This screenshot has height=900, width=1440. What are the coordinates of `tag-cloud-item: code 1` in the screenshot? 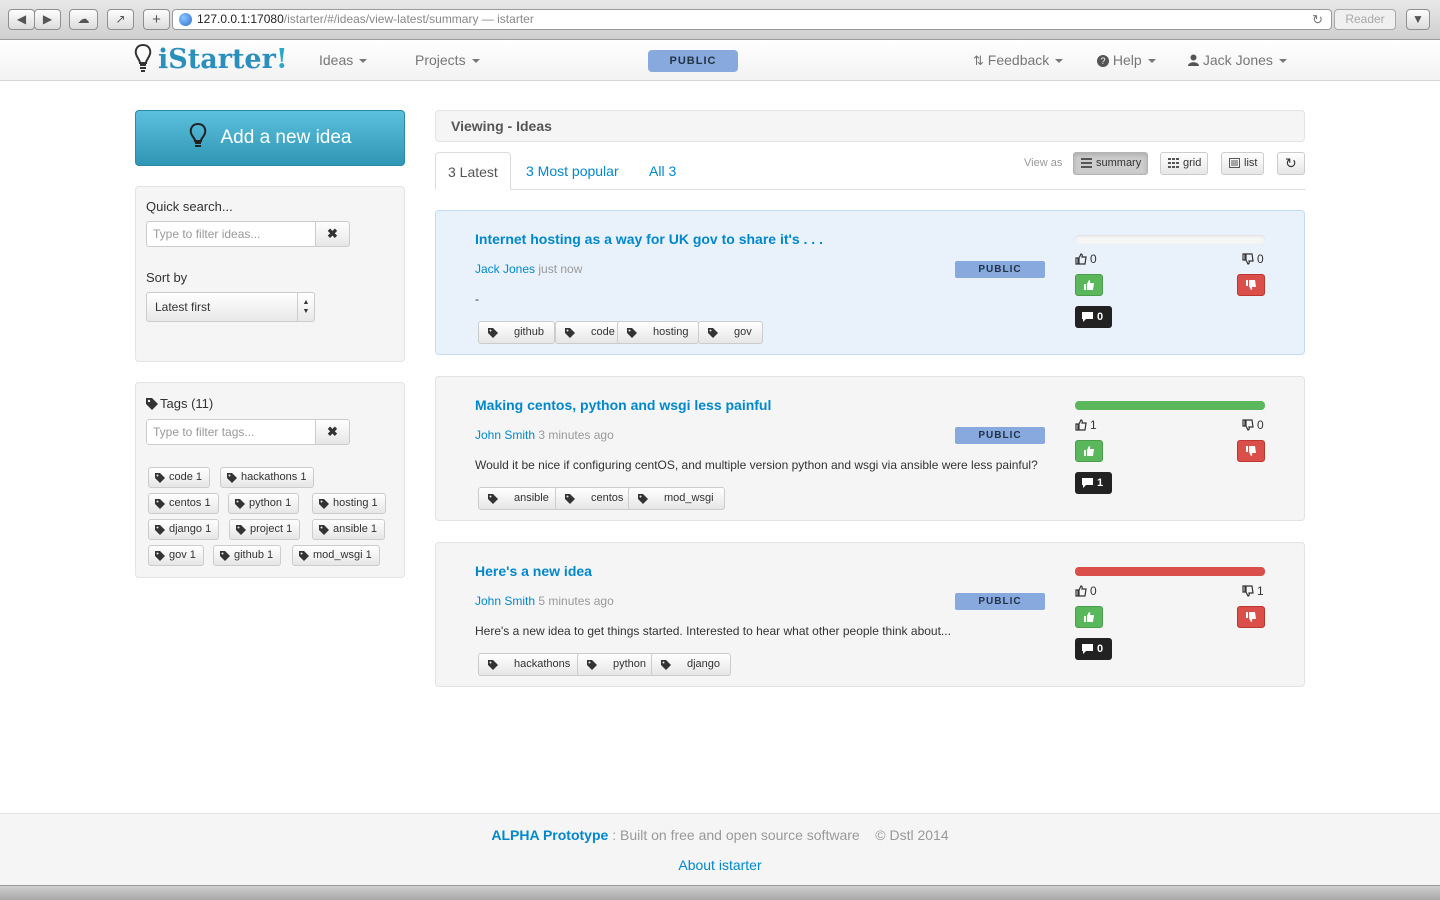 It's located at (179, 477).